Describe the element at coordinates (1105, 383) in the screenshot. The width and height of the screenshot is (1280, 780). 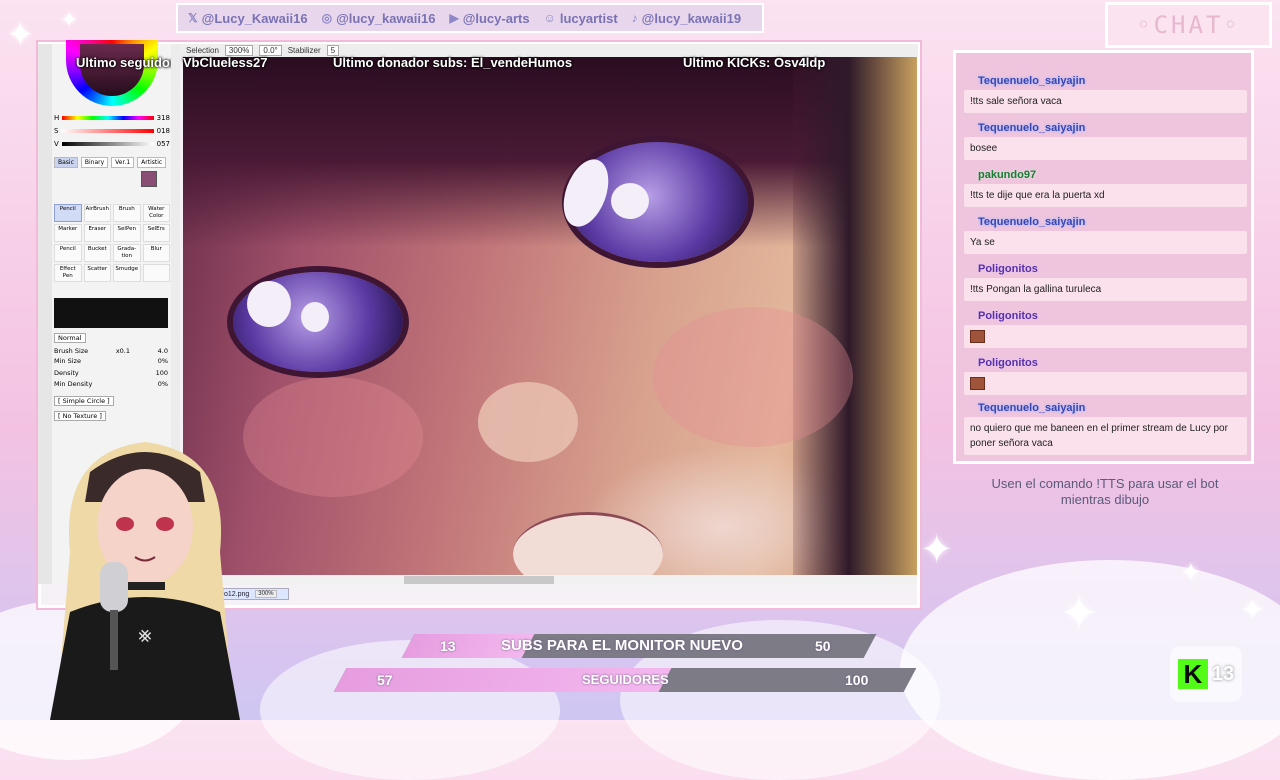
I see `chat-message-text` at that location.